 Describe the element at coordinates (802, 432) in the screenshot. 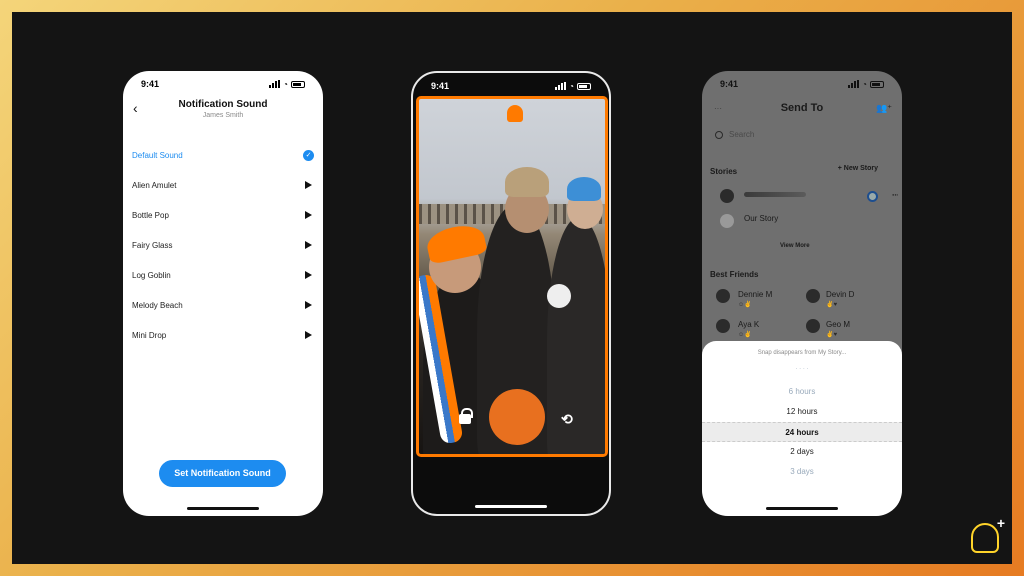

I see `duration-option-selected: 24 hours` at that location.